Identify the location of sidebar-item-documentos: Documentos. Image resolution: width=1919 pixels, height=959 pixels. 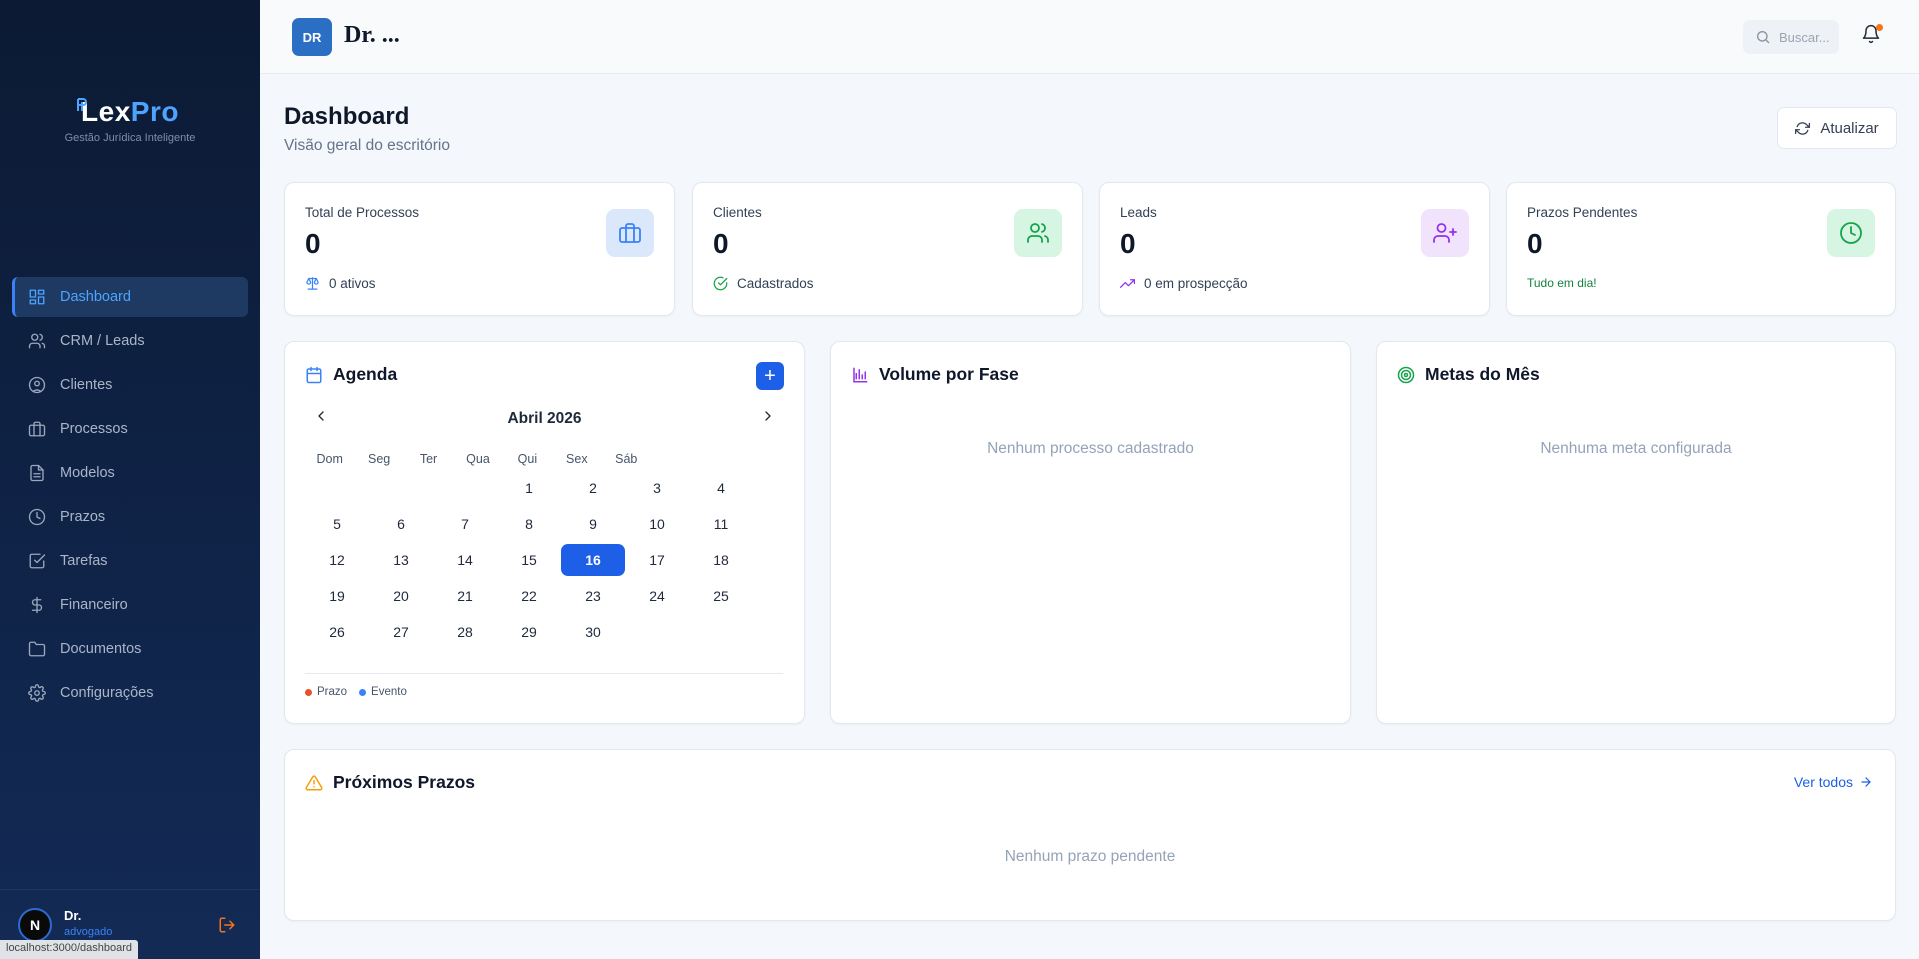
(130, 649).